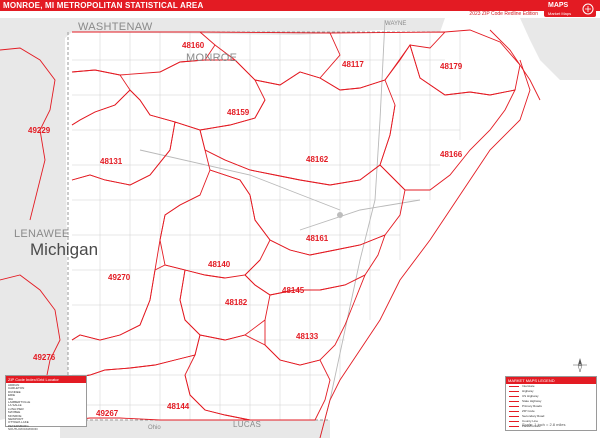 The image size is (600, 438). What do you see at coordinates (178, 406) in the screenshot?
I see `zip-label: 48144` at bounding box center [178, 406].